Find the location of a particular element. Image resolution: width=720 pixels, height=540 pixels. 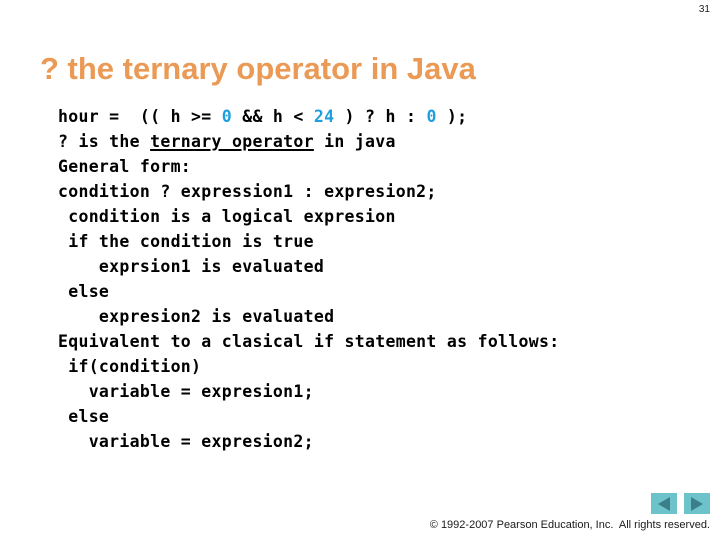

code-line: hour = (( h >= 0 && h < 24 ) ? h : 0 ); is located at coordinates (378, 116).